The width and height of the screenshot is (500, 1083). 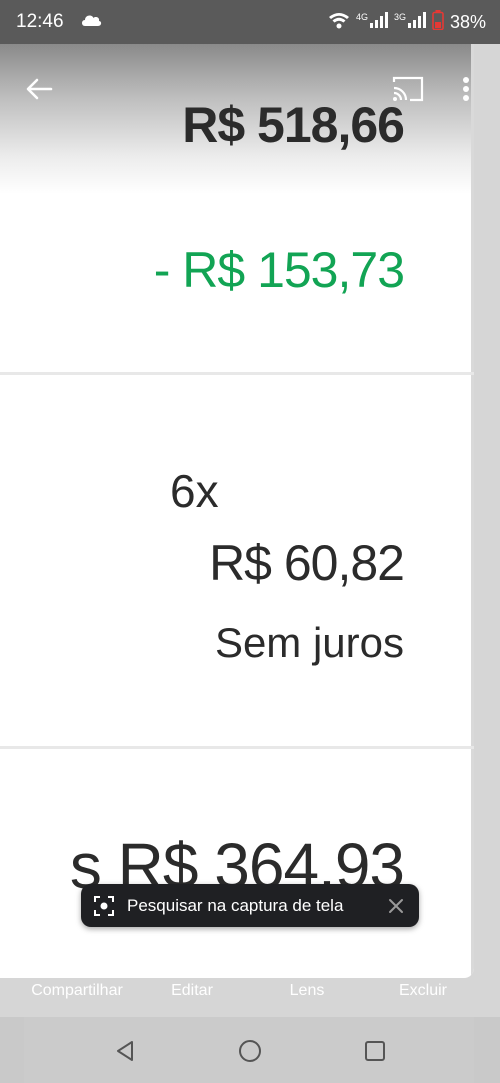 I want to click on status-time: 12:46, so click(x=40, y=21).